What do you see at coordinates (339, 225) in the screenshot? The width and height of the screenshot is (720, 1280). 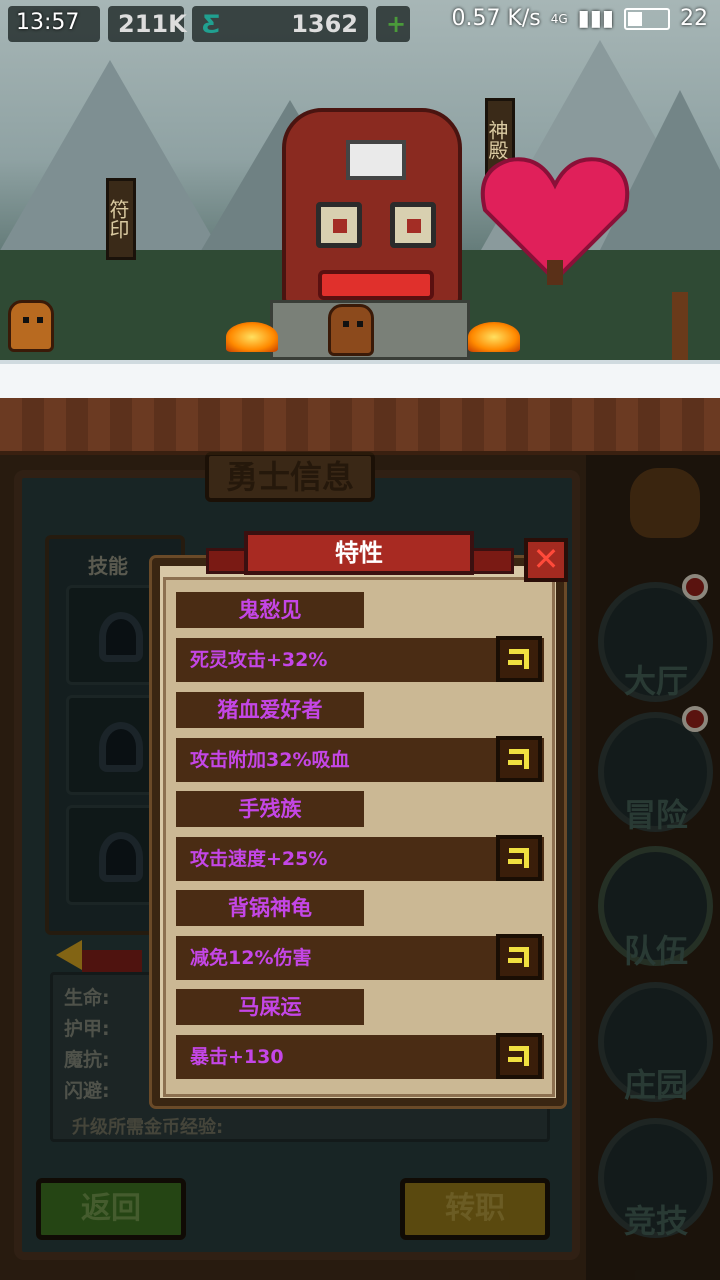 I see `totem-eye-left` at bounding box center [339, 225].